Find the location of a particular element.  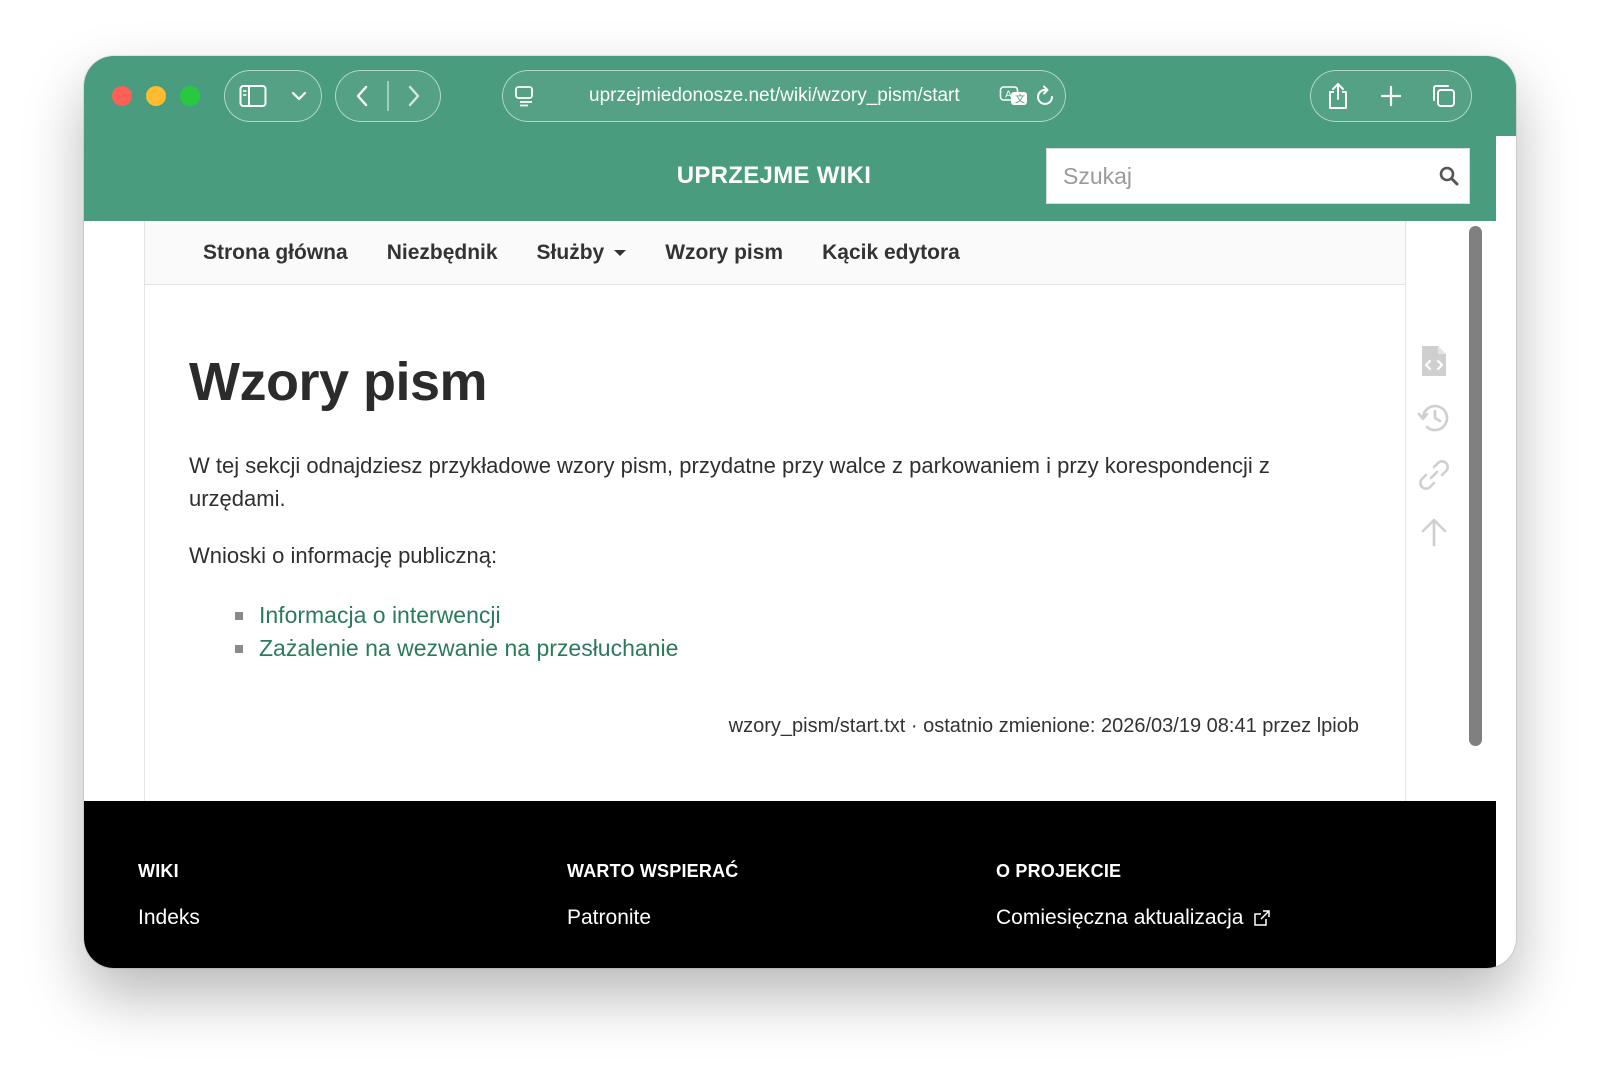

list-heading: Wnioski o informację publiczną: is located at coordinates (343, 555).